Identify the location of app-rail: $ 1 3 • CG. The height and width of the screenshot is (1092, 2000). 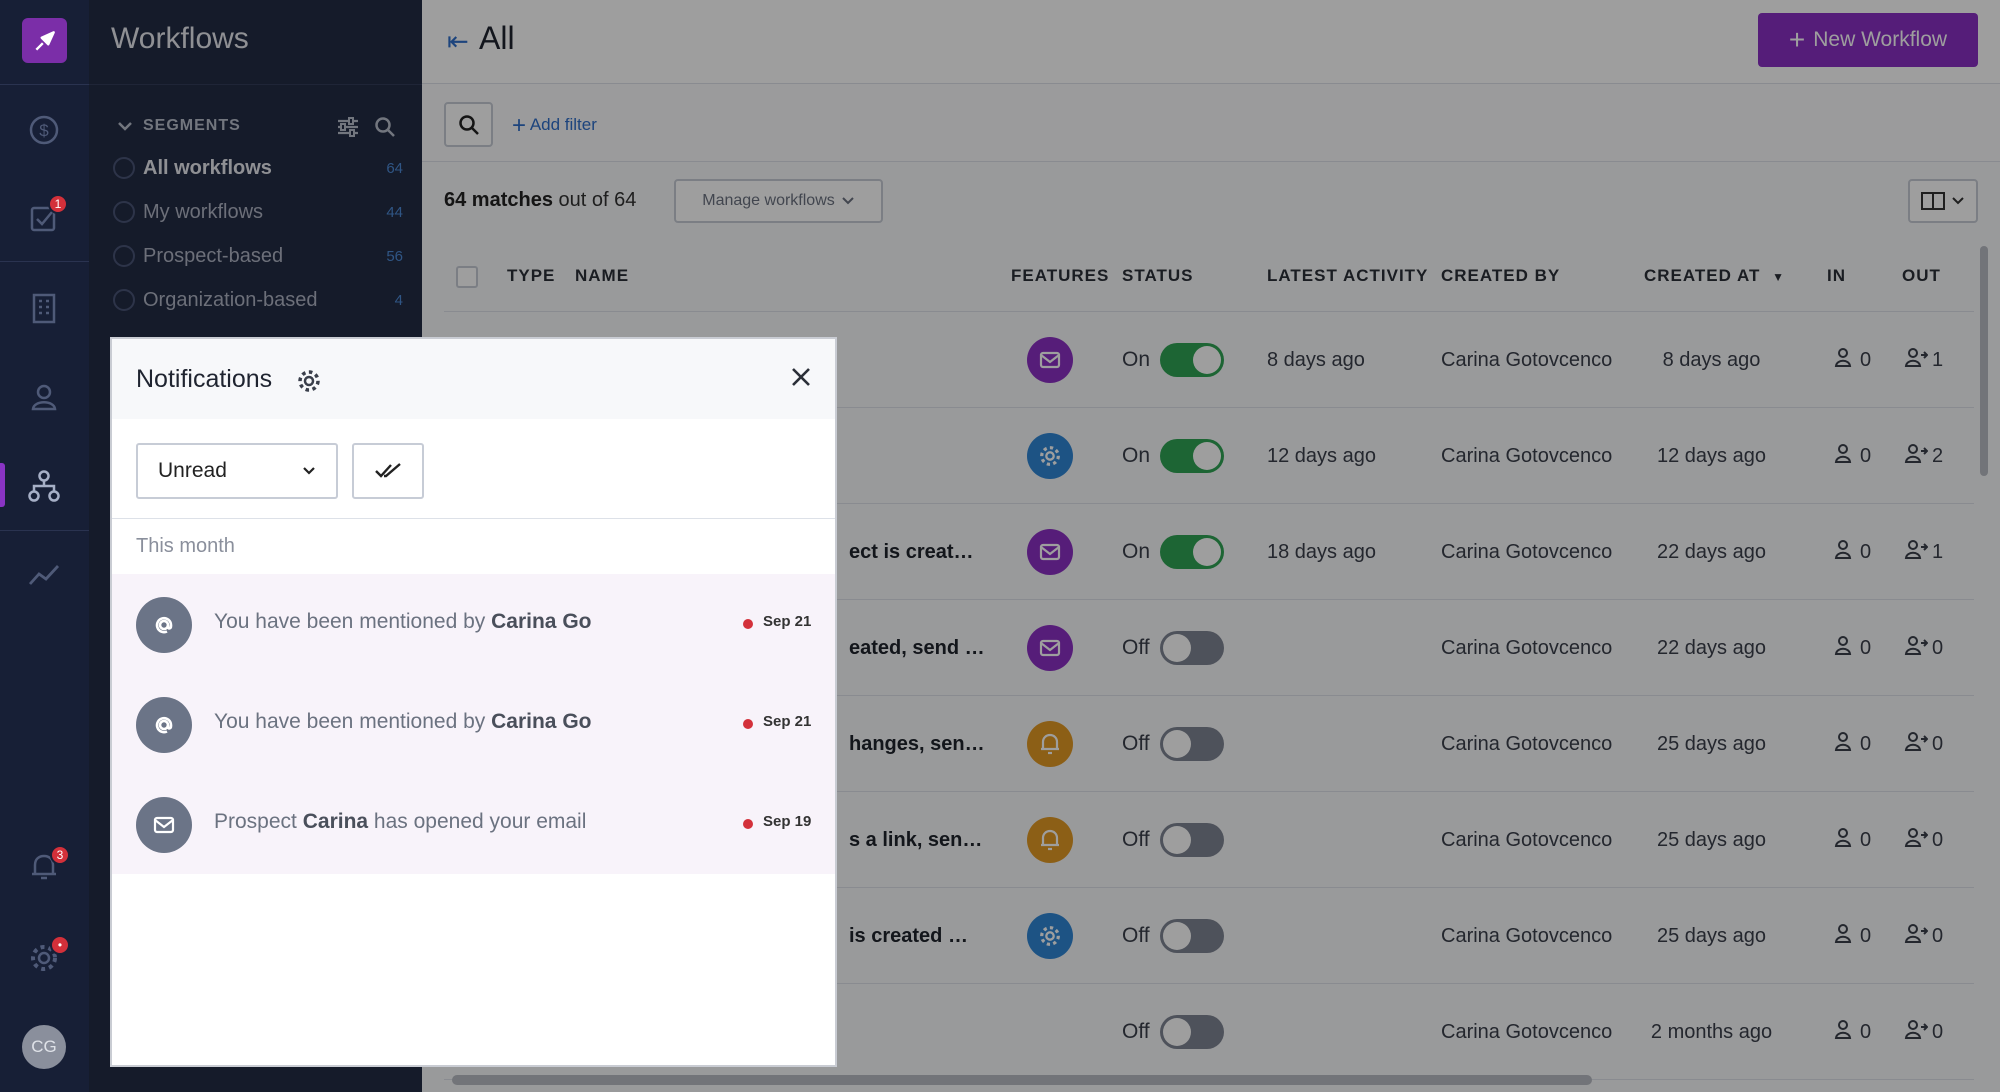
(44, 546).